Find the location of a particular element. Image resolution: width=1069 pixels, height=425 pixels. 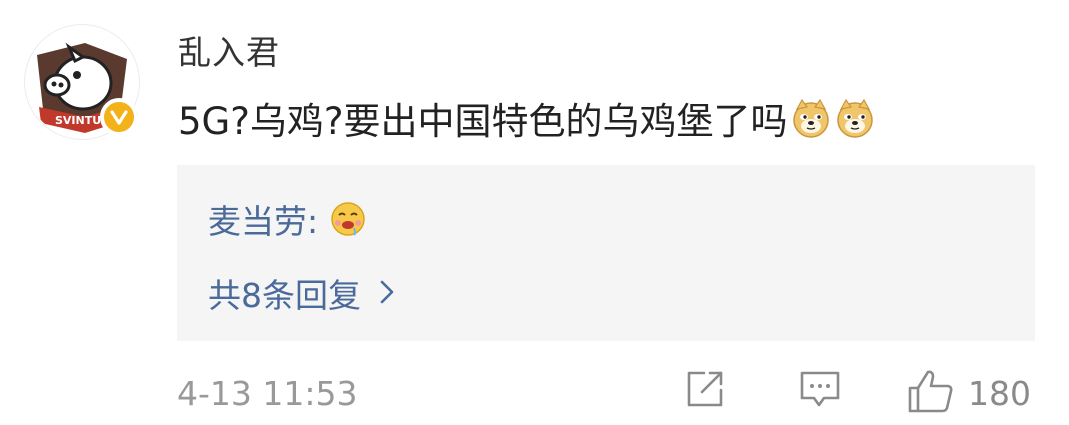

reply-item: 麦当劳: is located at coordinates (288, 219).